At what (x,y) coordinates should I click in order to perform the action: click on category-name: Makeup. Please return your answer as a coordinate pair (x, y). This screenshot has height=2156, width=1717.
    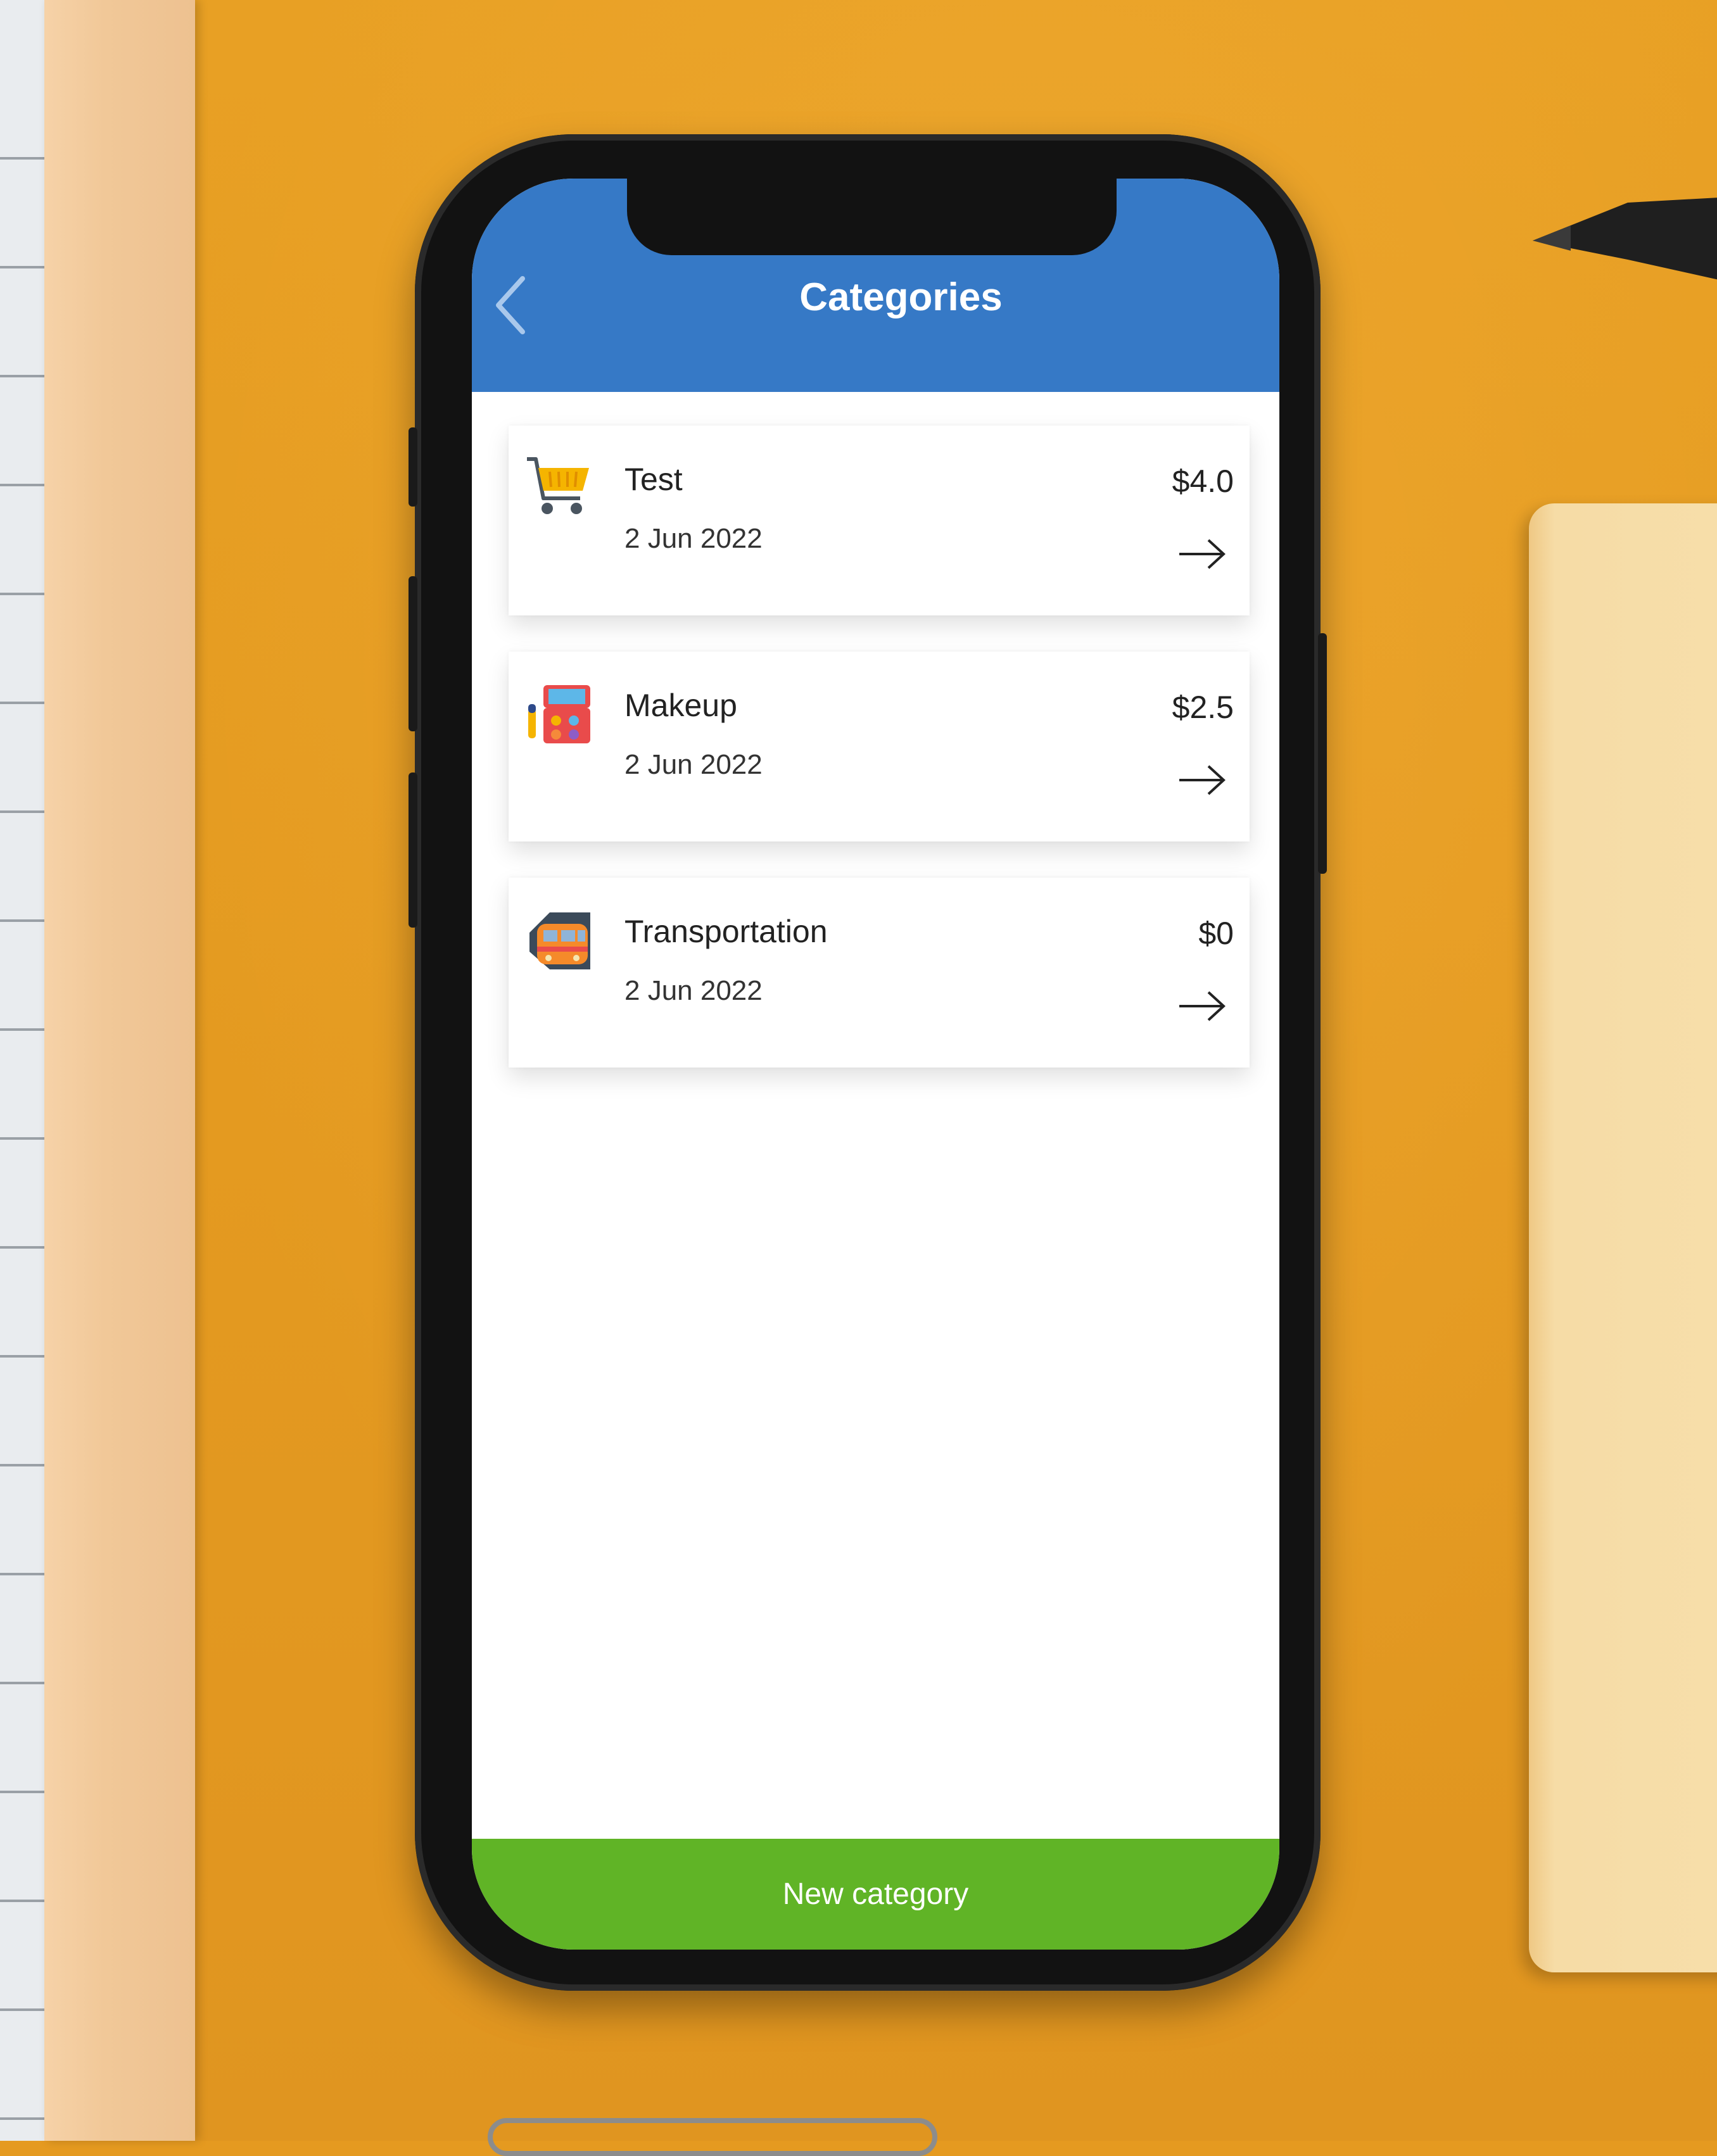
    Looking at the image, I should click on (680, 705).